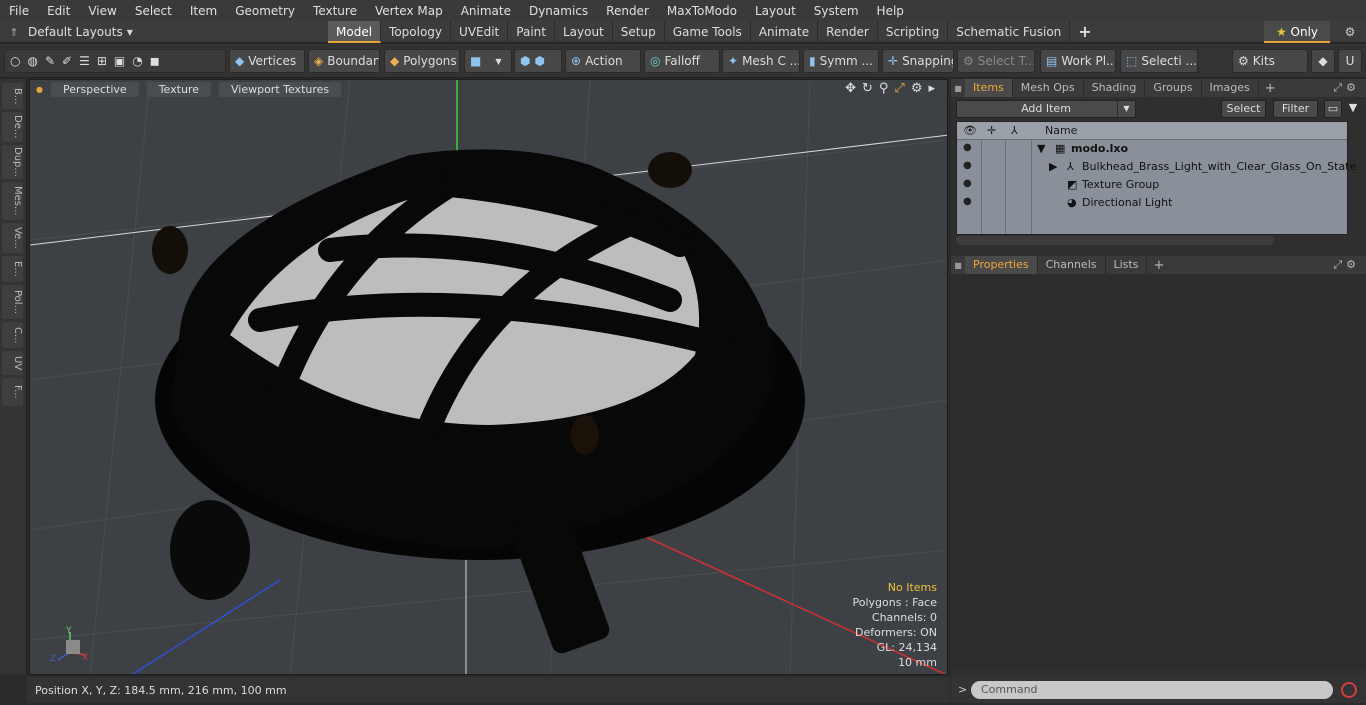 This screenshot has height=705, width=1366. I want to click on tab-schematic-fusion: Schematic Fusion, so click(1009, 32).